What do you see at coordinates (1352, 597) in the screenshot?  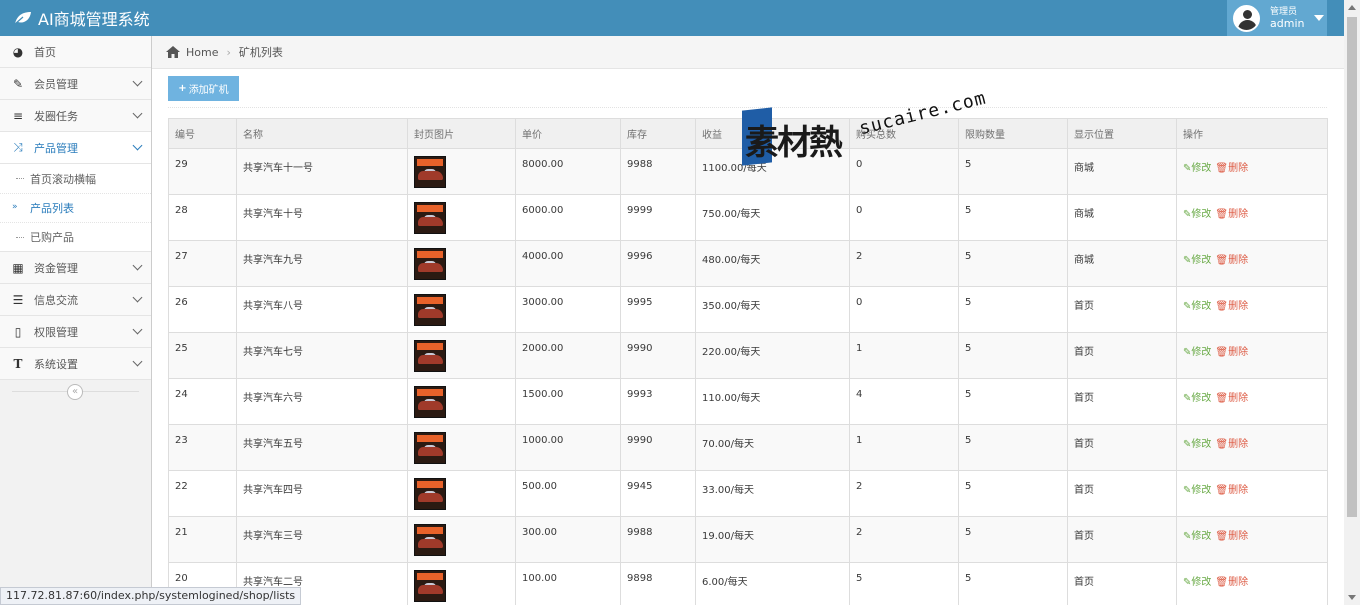 I see `scroll-down-icon` at bounding box center [1352, 597].